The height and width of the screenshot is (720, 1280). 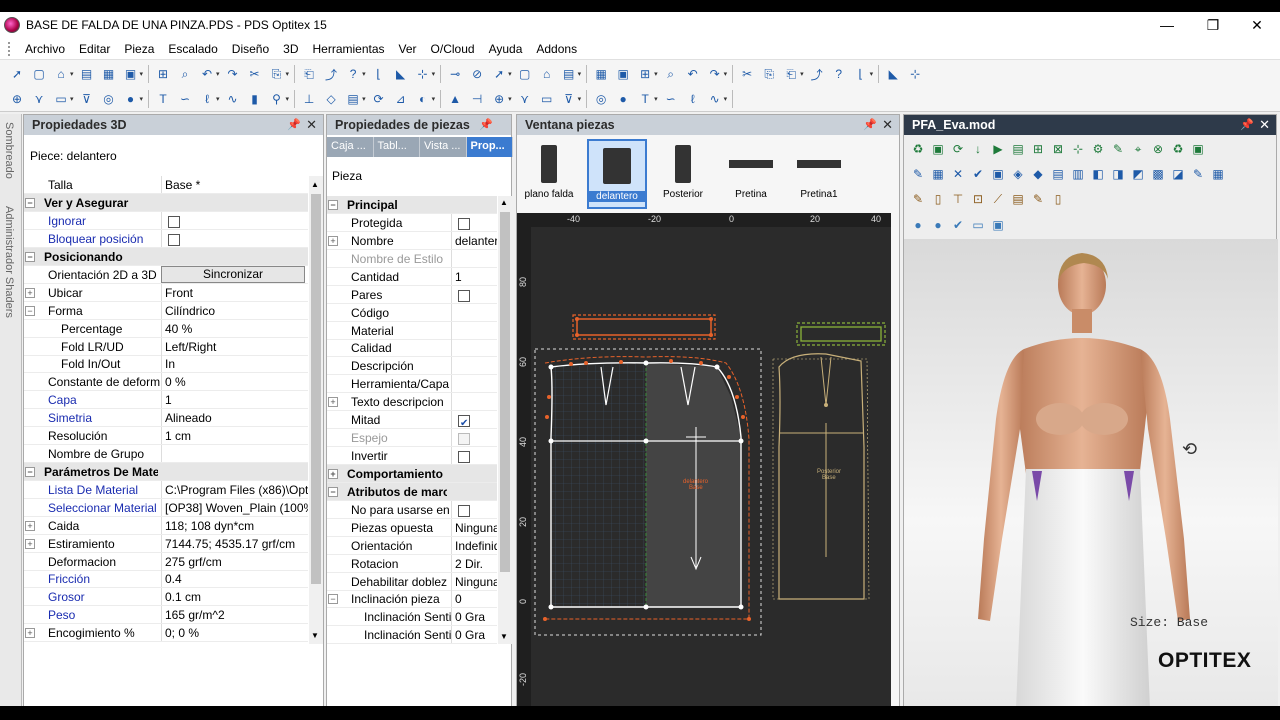 I want to click on property-value: In, so click(x=234, y=364).